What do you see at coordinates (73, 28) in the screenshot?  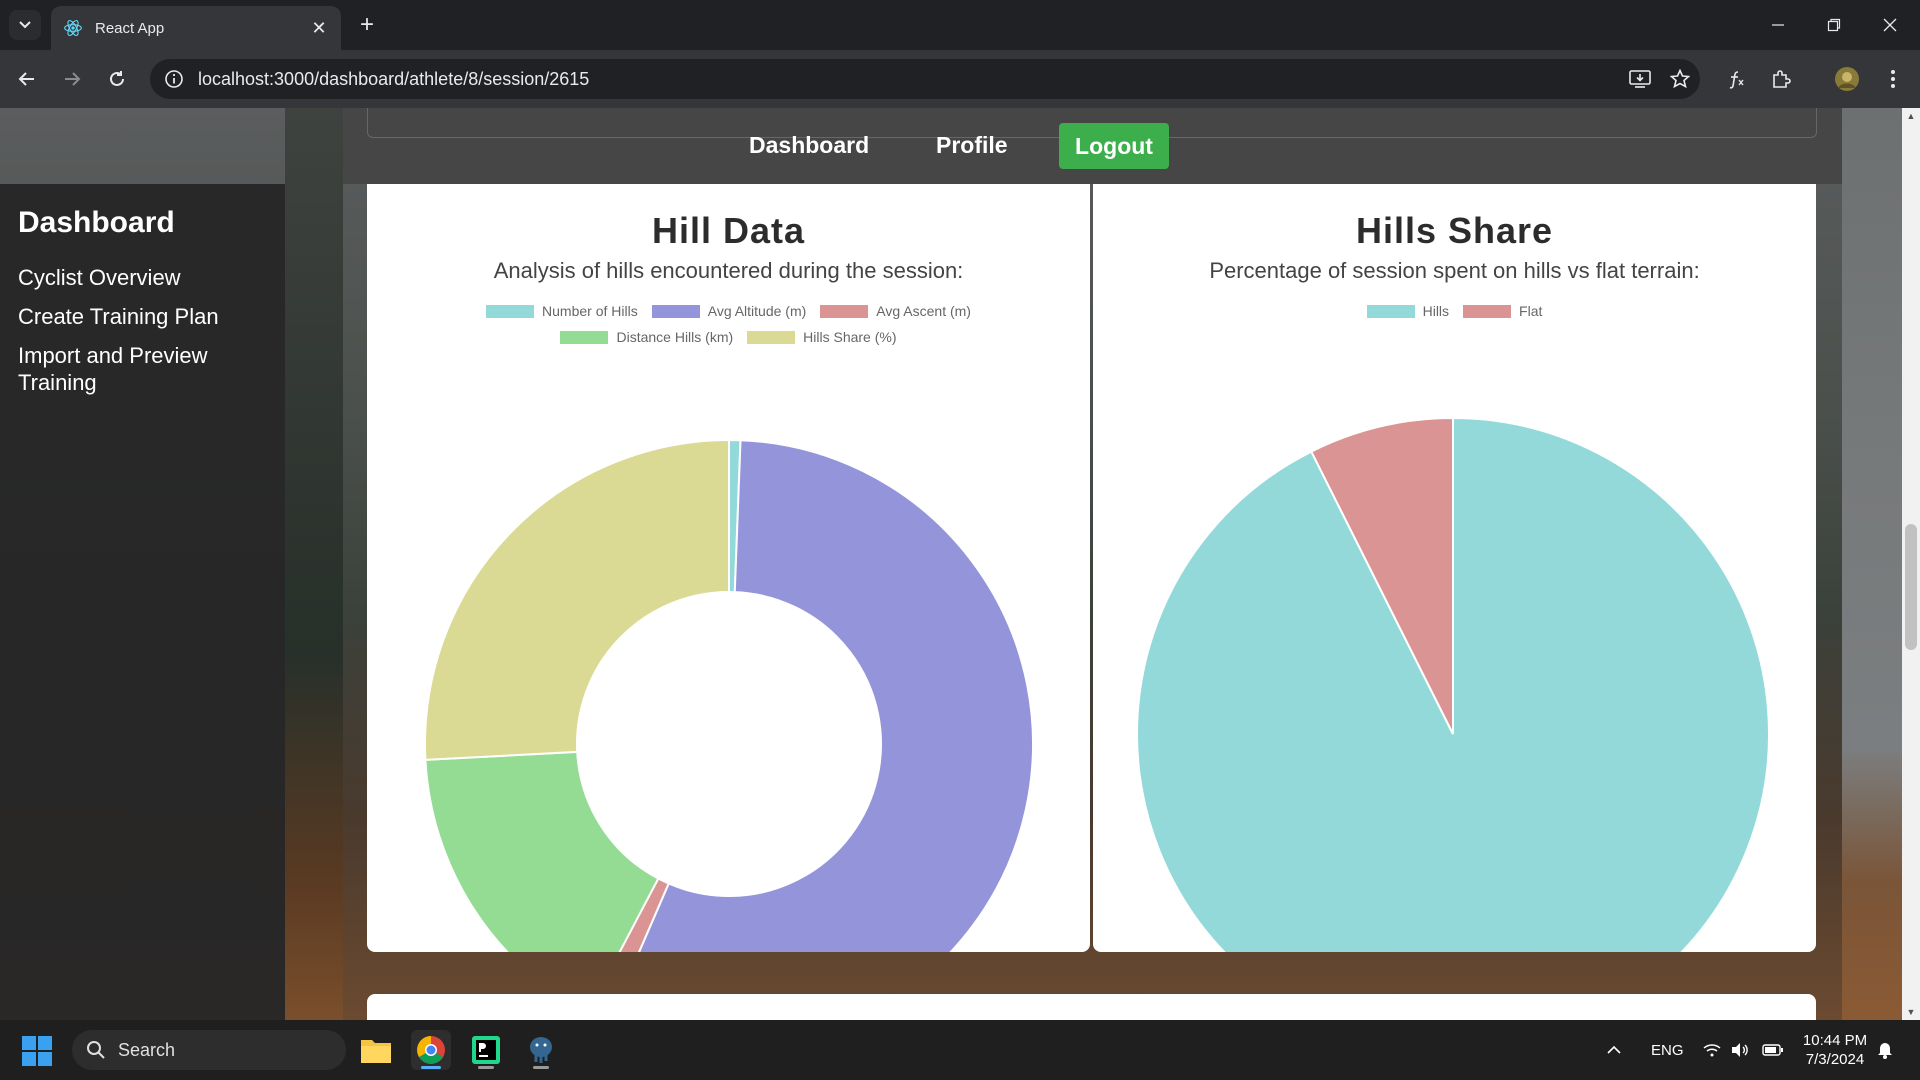 I see `react-logo-icon` at bounding box center [73, 28].